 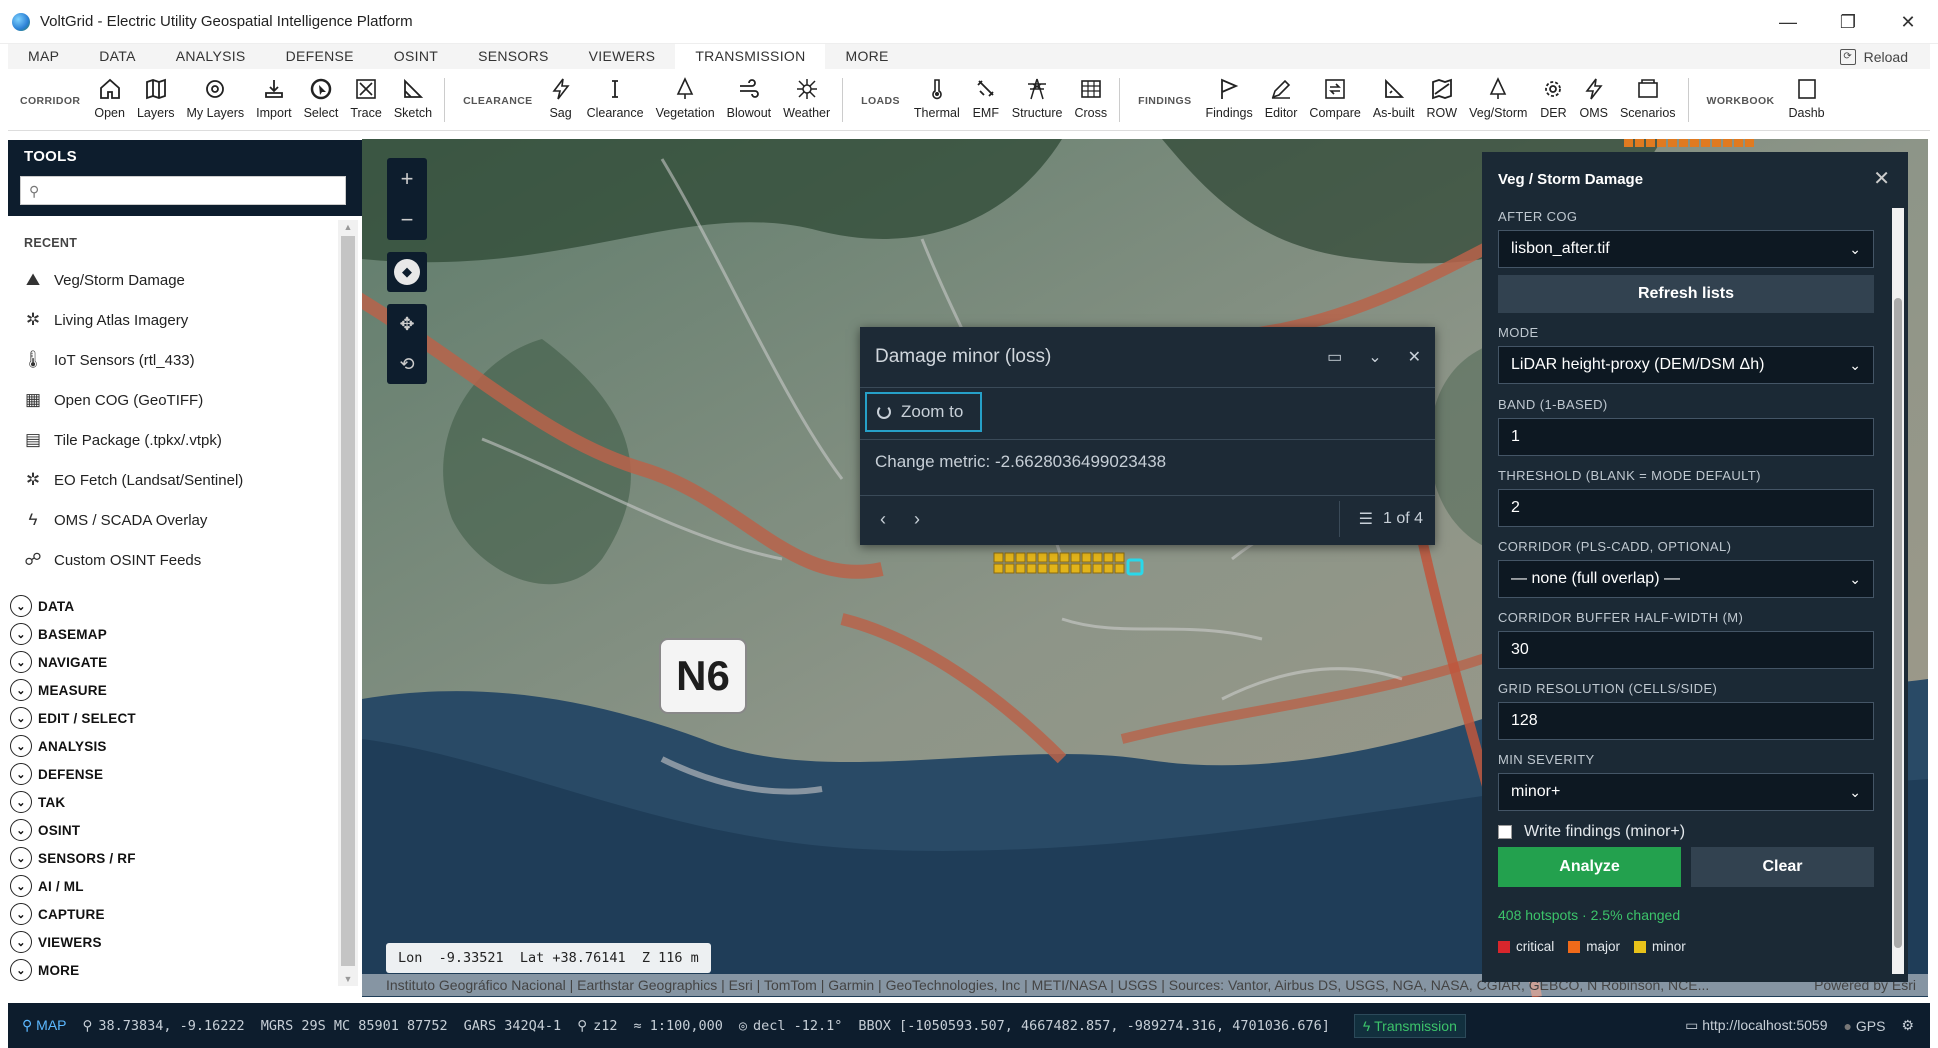 What do you see at coordinates (175, 774) in the screenshot?
I see `category-defense: ⌄ DEFENSE` at bounding box center [175, 774].